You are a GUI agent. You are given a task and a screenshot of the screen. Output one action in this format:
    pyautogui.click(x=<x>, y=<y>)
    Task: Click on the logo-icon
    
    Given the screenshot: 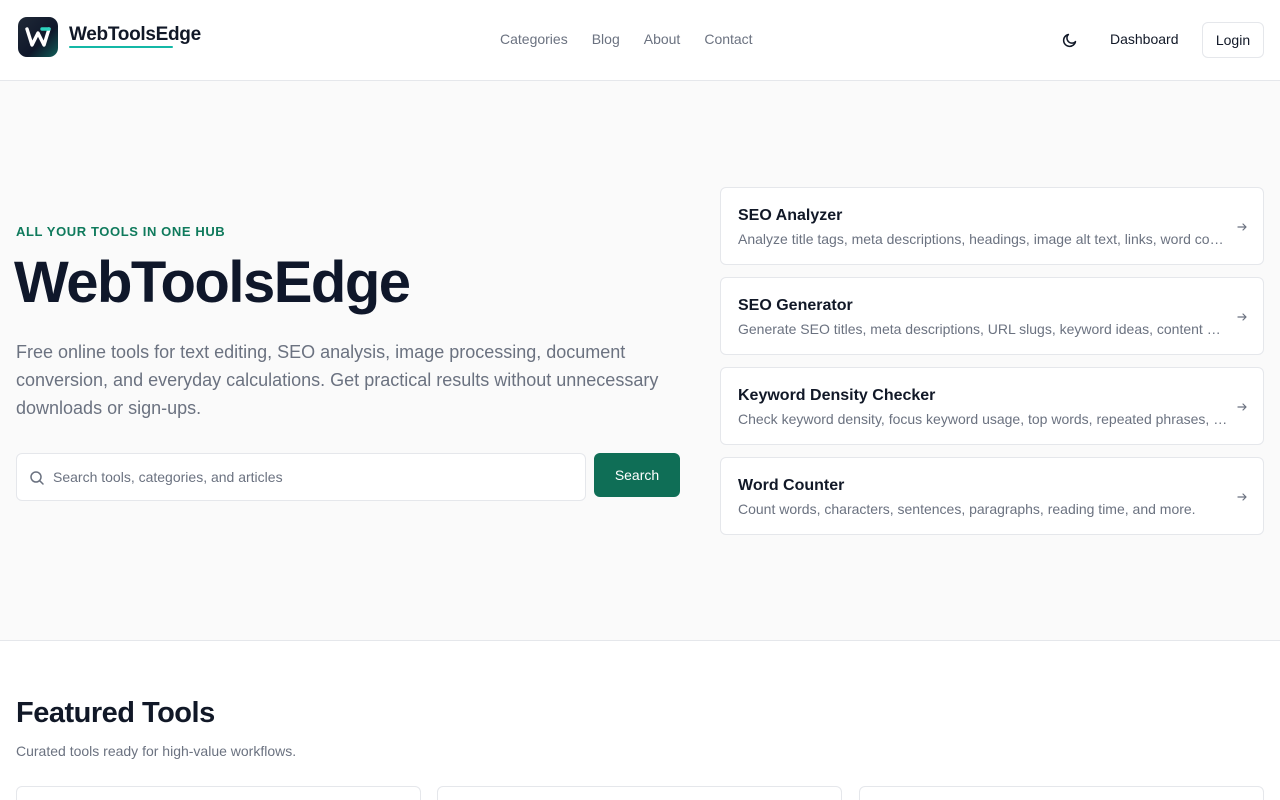 What is the action you would take?
    pyautogui.click(x=38, y=37)
    